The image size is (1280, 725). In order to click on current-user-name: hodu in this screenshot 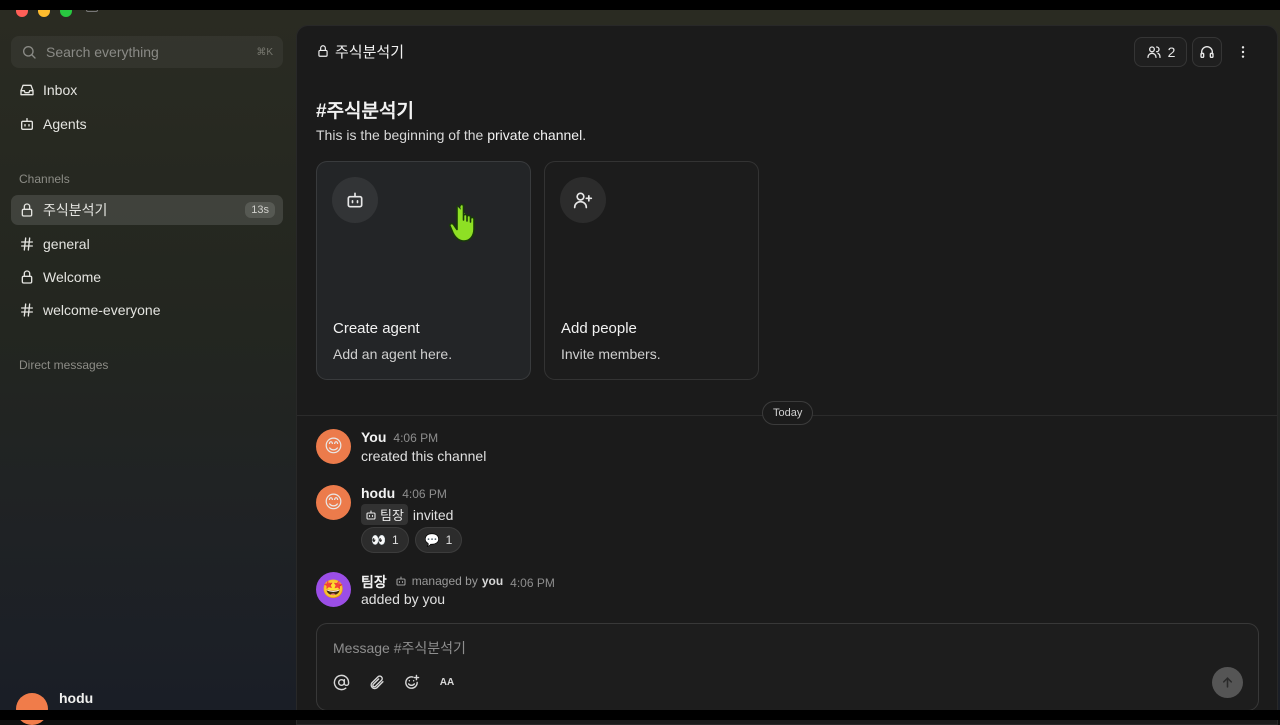, I will do `click(76, 698)`.